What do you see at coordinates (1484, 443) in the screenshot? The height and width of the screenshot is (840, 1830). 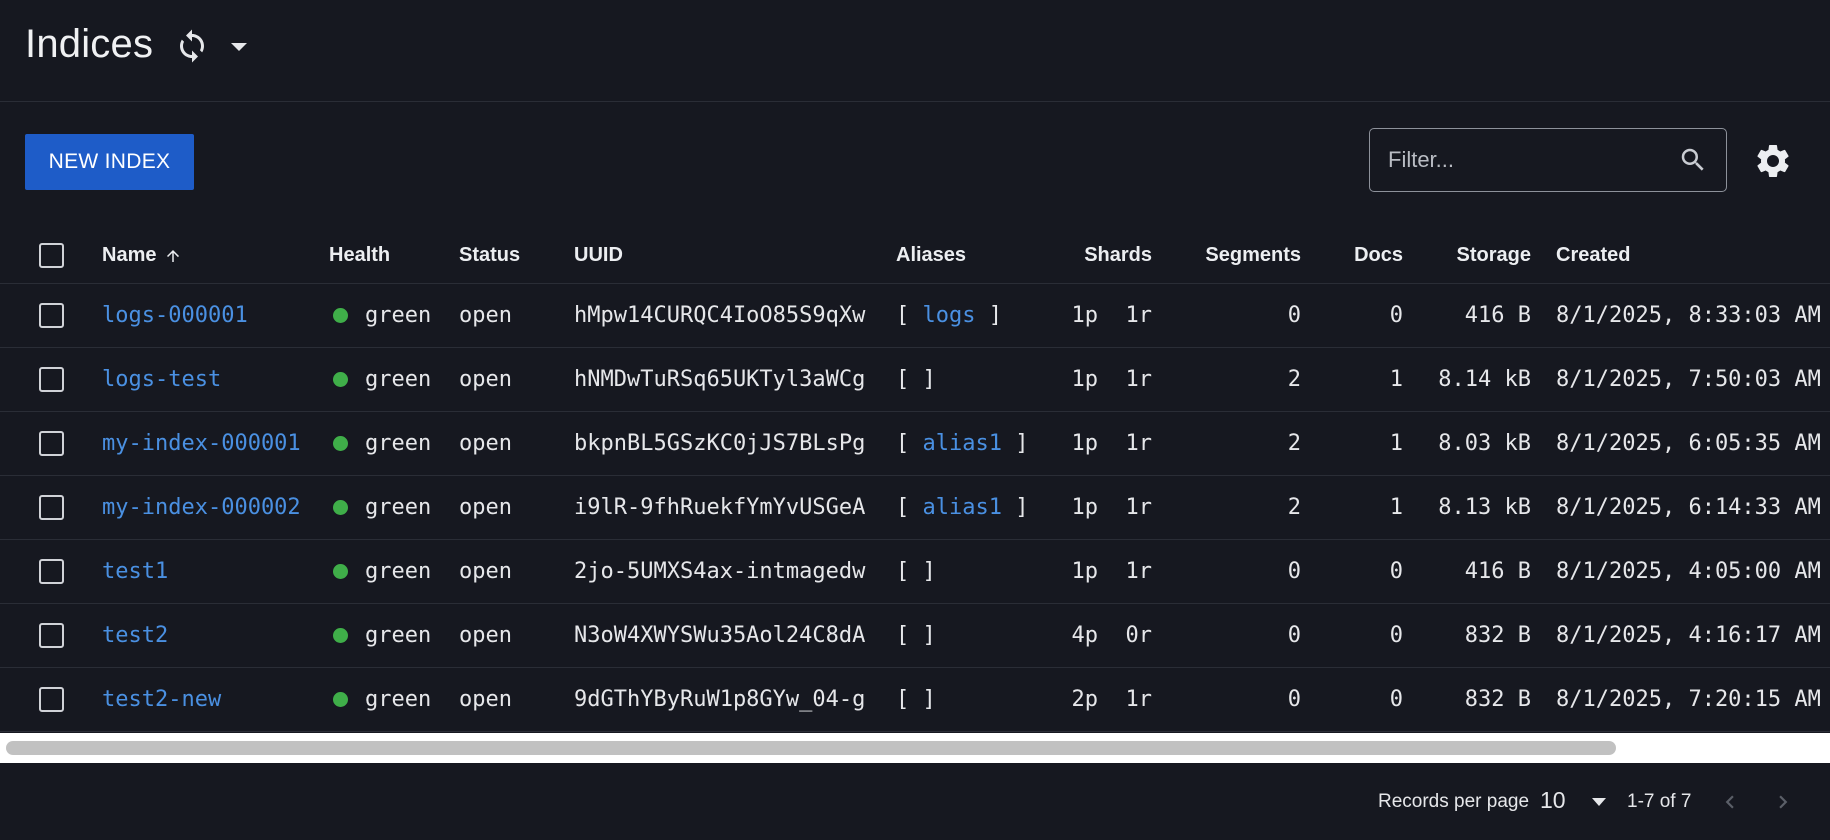 I see `storage-cell: 8.03 kB` at bounding box center [1484, 443].